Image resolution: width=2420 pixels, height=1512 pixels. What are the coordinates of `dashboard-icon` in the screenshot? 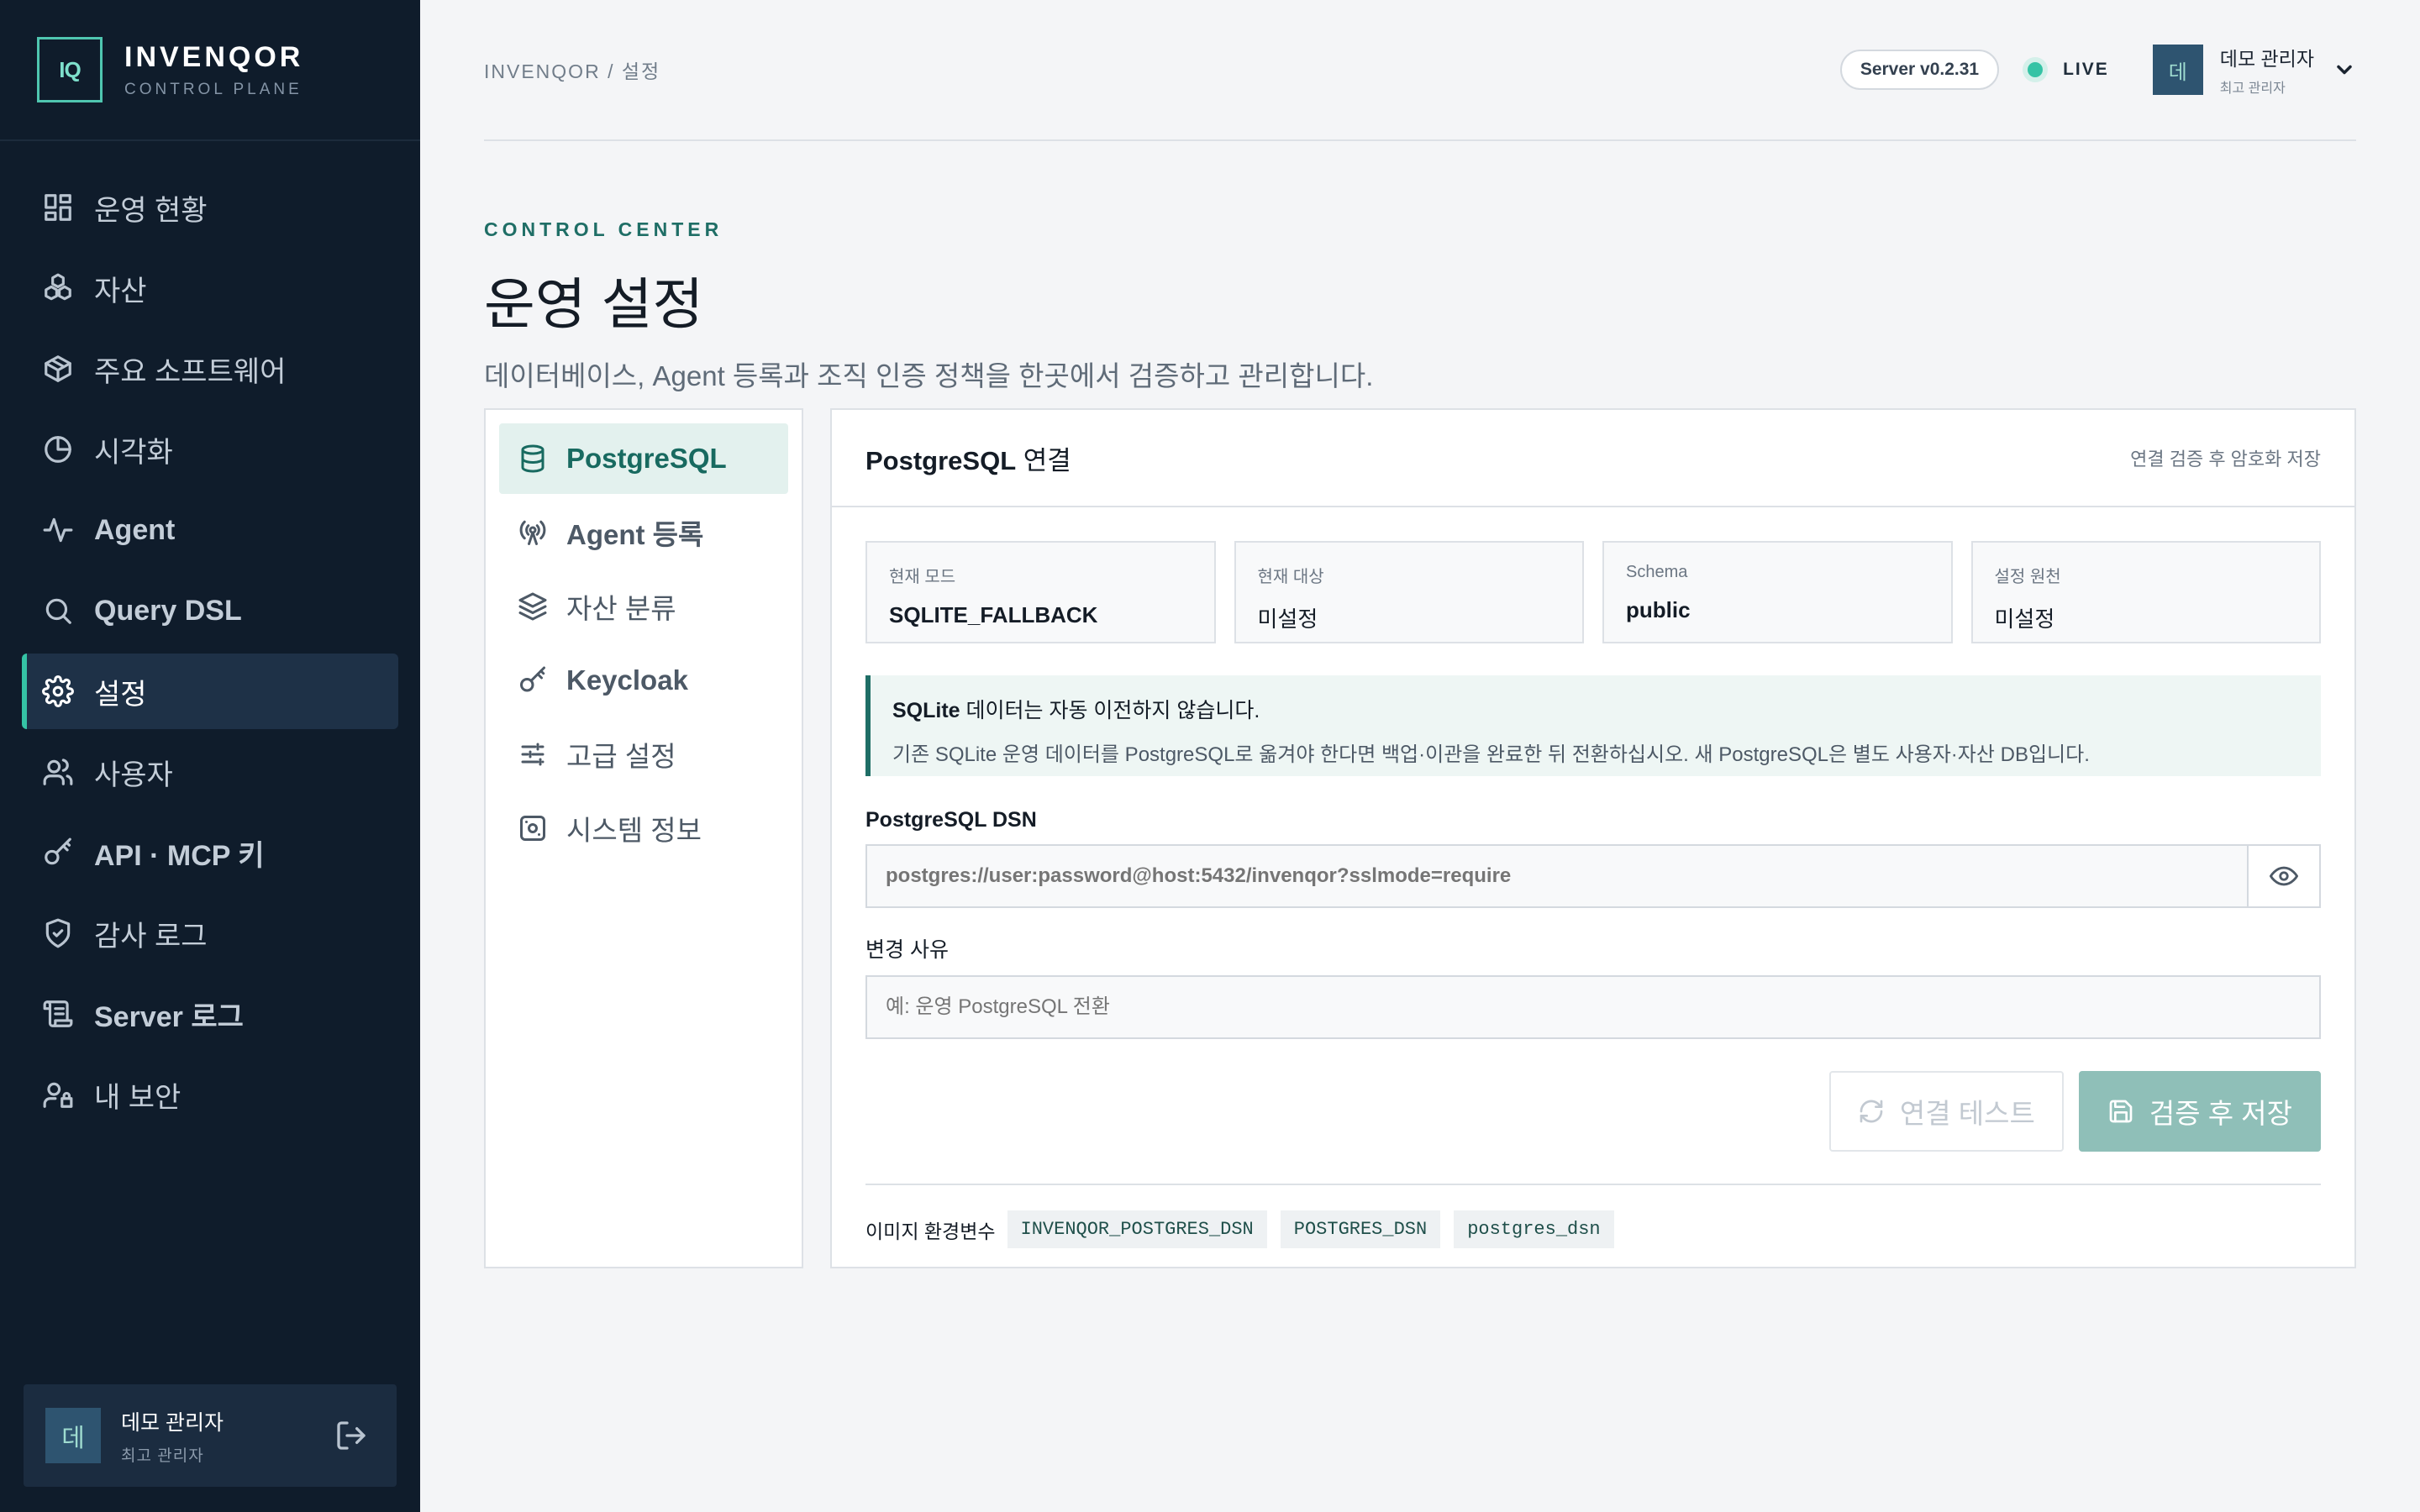 It's located at (58, 207).